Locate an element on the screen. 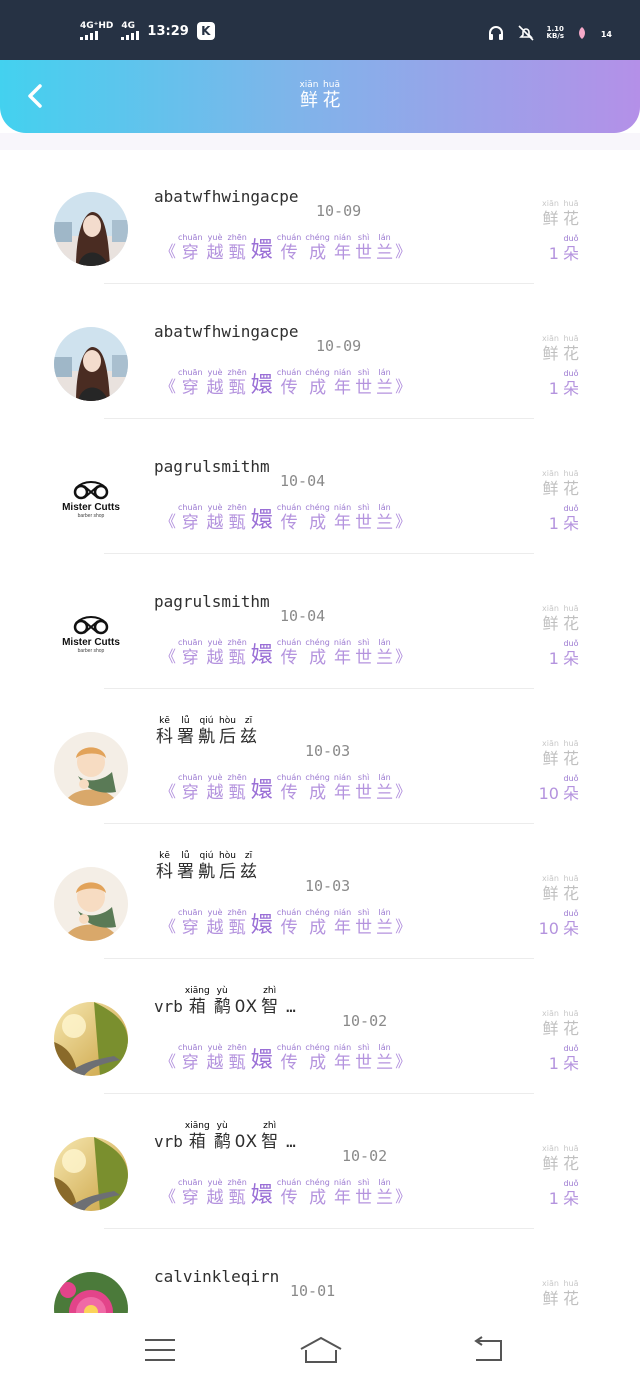 Image resolution: width=640 pixels, height=1387 pixels. ruby-char: chuán 传 is located at coordinates (289, 1057).